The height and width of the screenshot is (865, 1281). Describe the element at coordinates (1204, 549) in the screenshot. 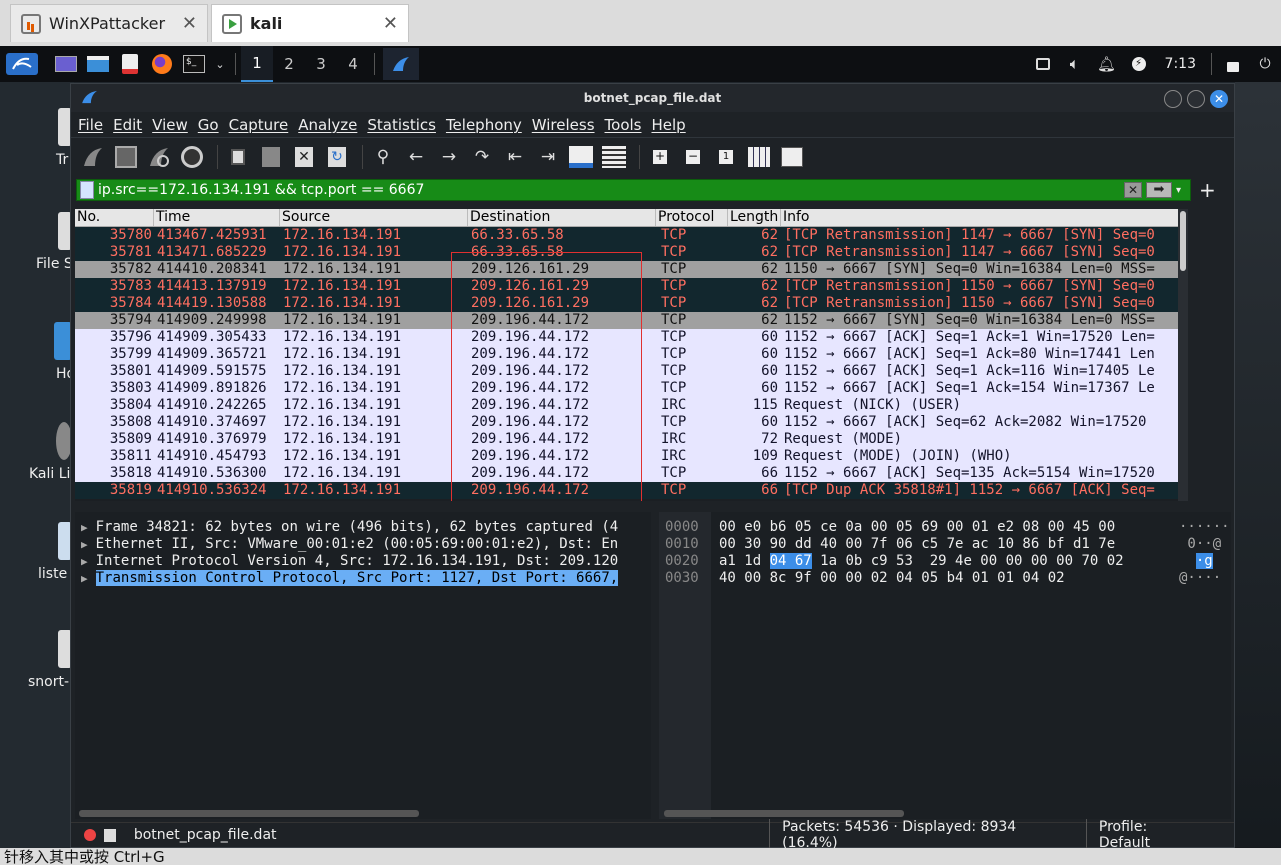

I see `ascii-dump: ······ 0··@ ·g @····` at that location.